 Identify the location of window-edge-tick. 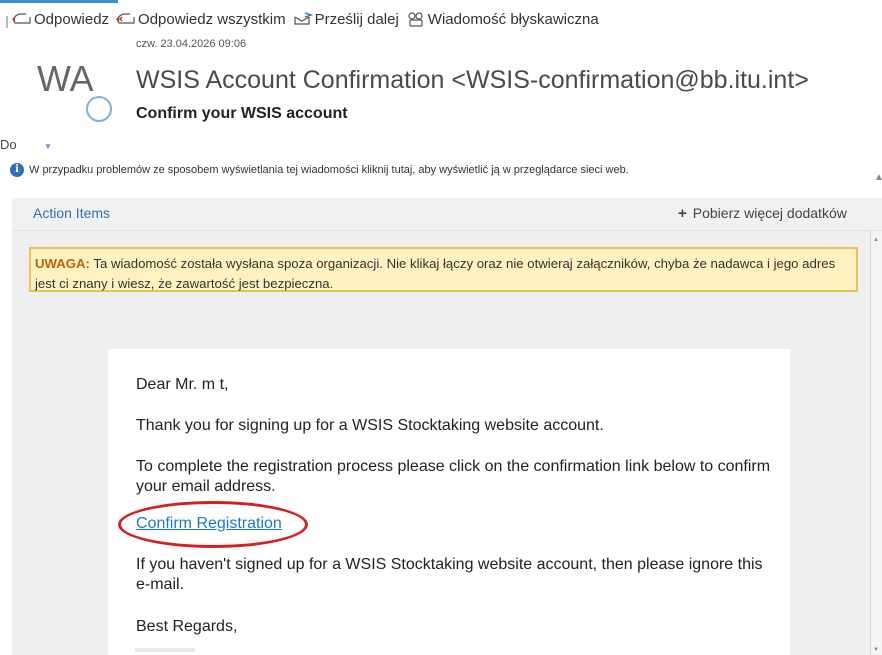
(7, 22).